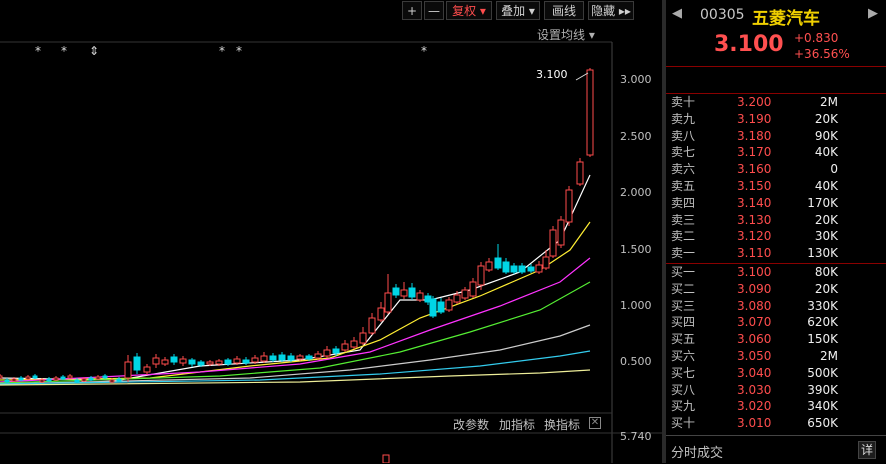  I want to click on ask-price: 3.170, so click(754, 152).